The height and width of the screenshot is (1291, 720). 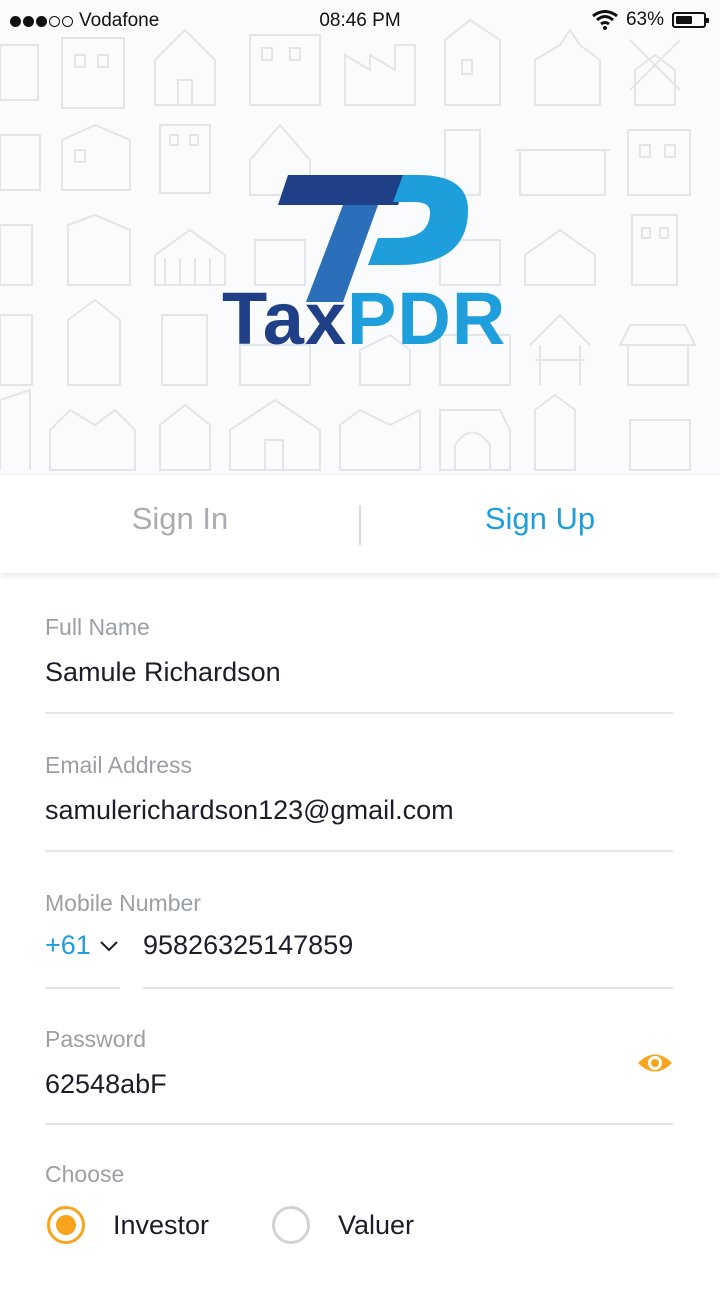 I want to click on email-label: Email Address, so click(x=119, y=765).